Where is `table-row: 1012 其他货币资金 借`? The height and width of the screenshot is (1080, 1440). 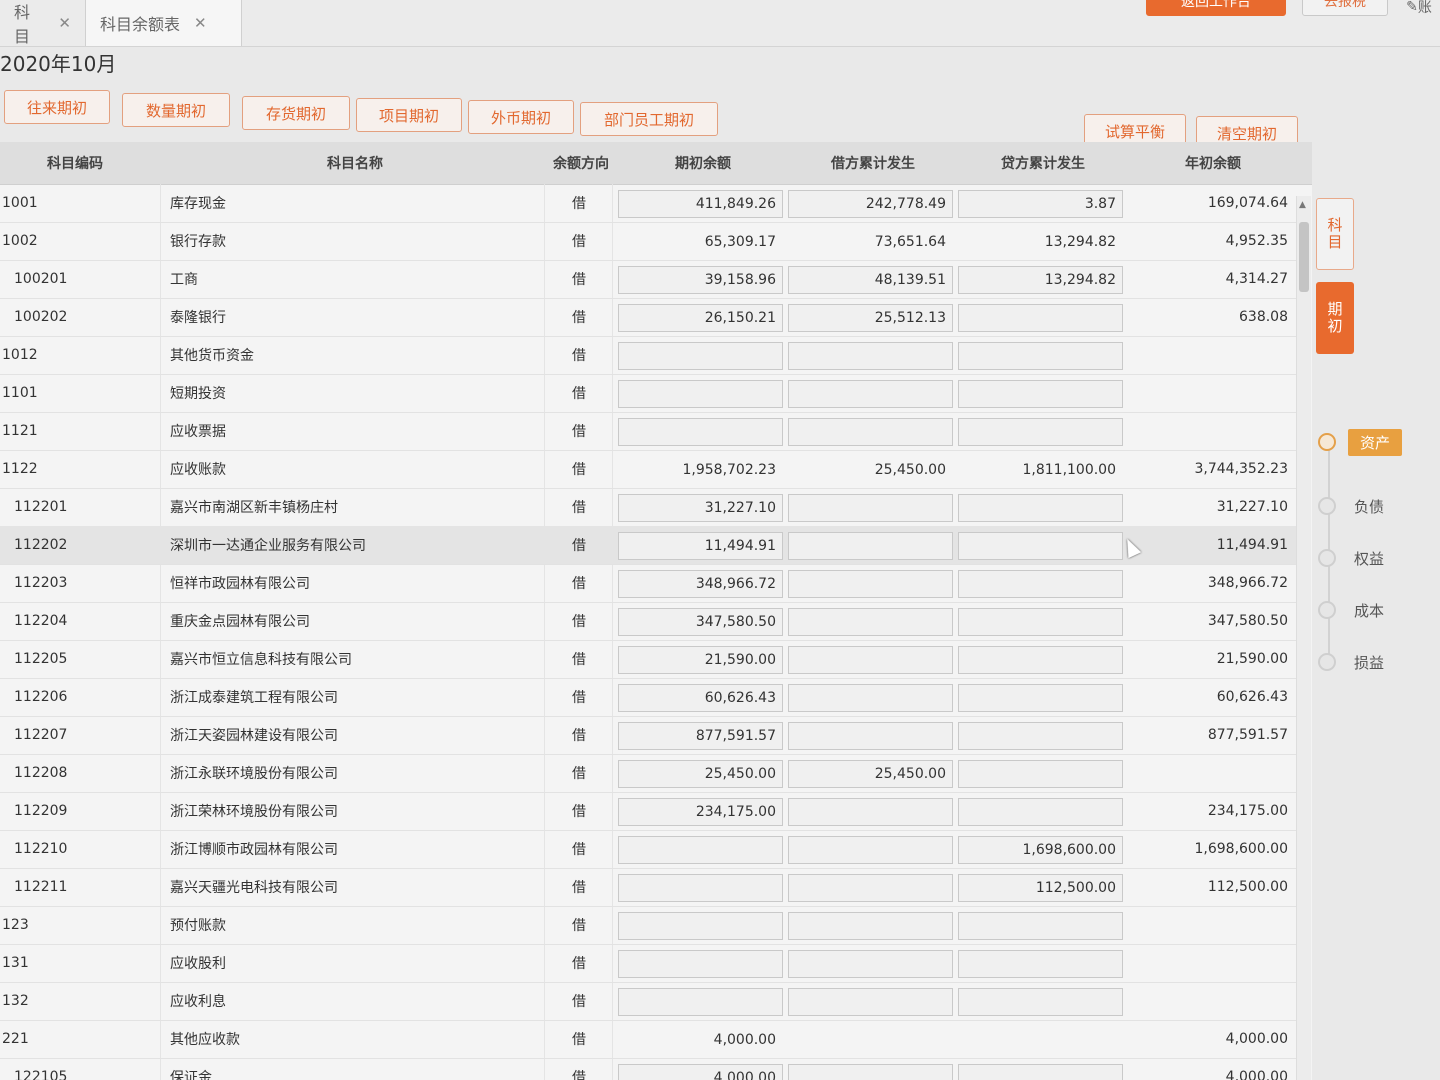 table-row: 1012 其他货币资金 借 is located at coordinates (648, 355).